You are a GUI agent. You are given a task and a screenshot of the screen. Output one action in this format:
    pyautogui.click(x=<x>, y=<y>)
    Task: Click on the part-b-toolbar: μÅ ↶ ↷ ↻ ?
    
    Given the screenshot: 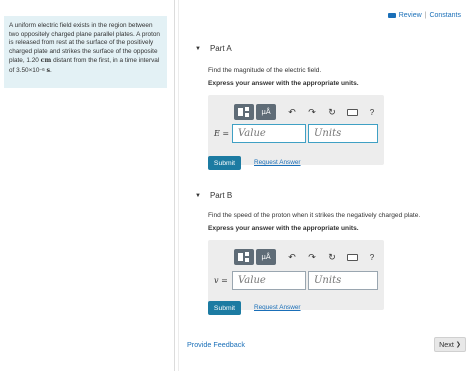 What is the action you would take?
    pyautogui.click(x=308, y=257)
    